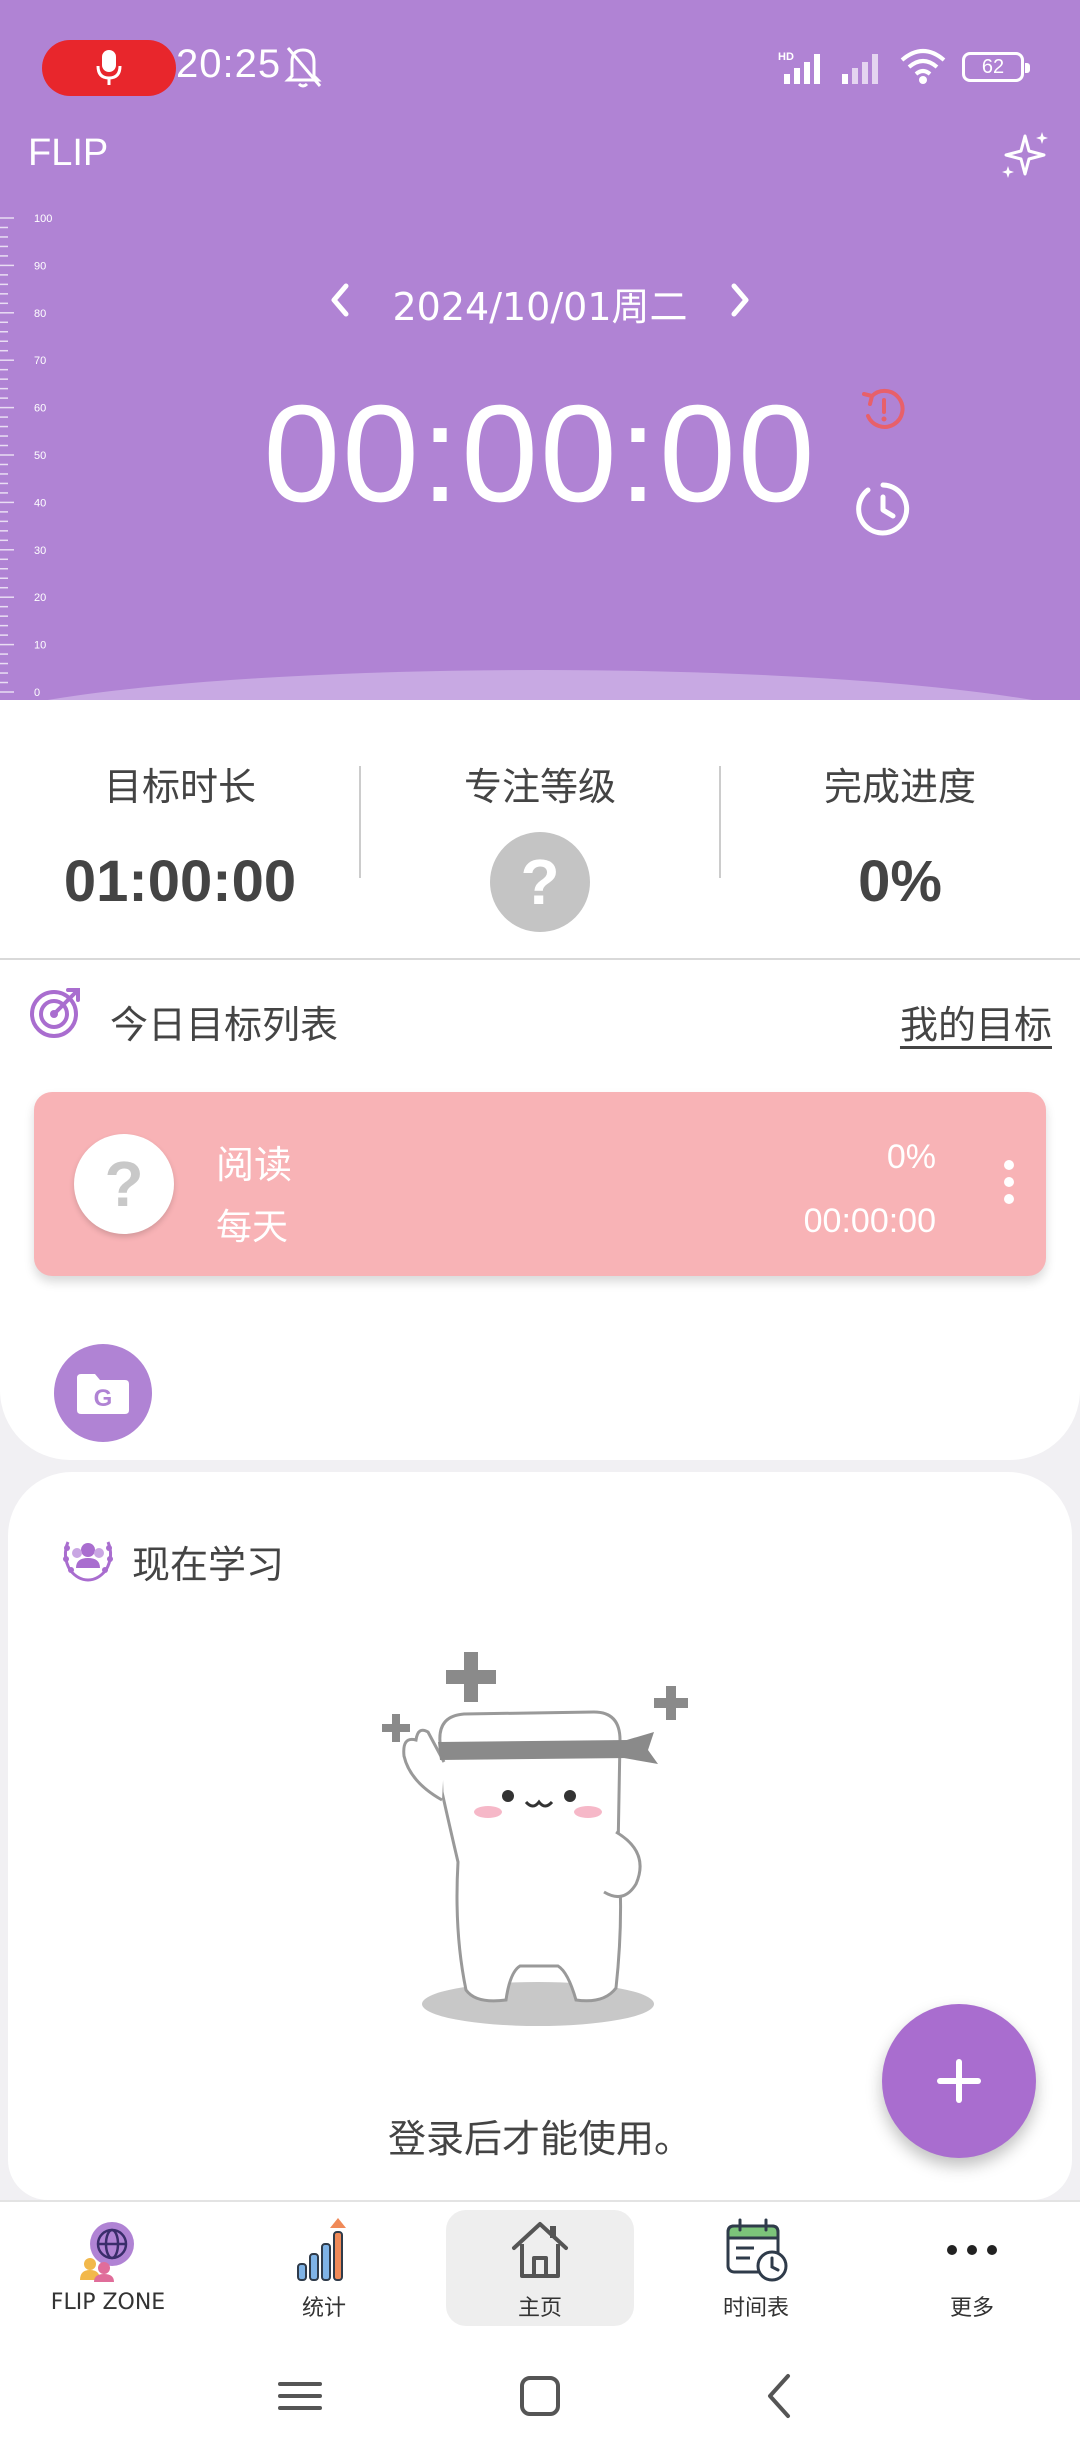 The height and width of the screenshot is (2460, 1080). What do you see at coordinates (740, 300) in the screenshot?
I see `chevron-right-icon` at bounding box center [740, 300].